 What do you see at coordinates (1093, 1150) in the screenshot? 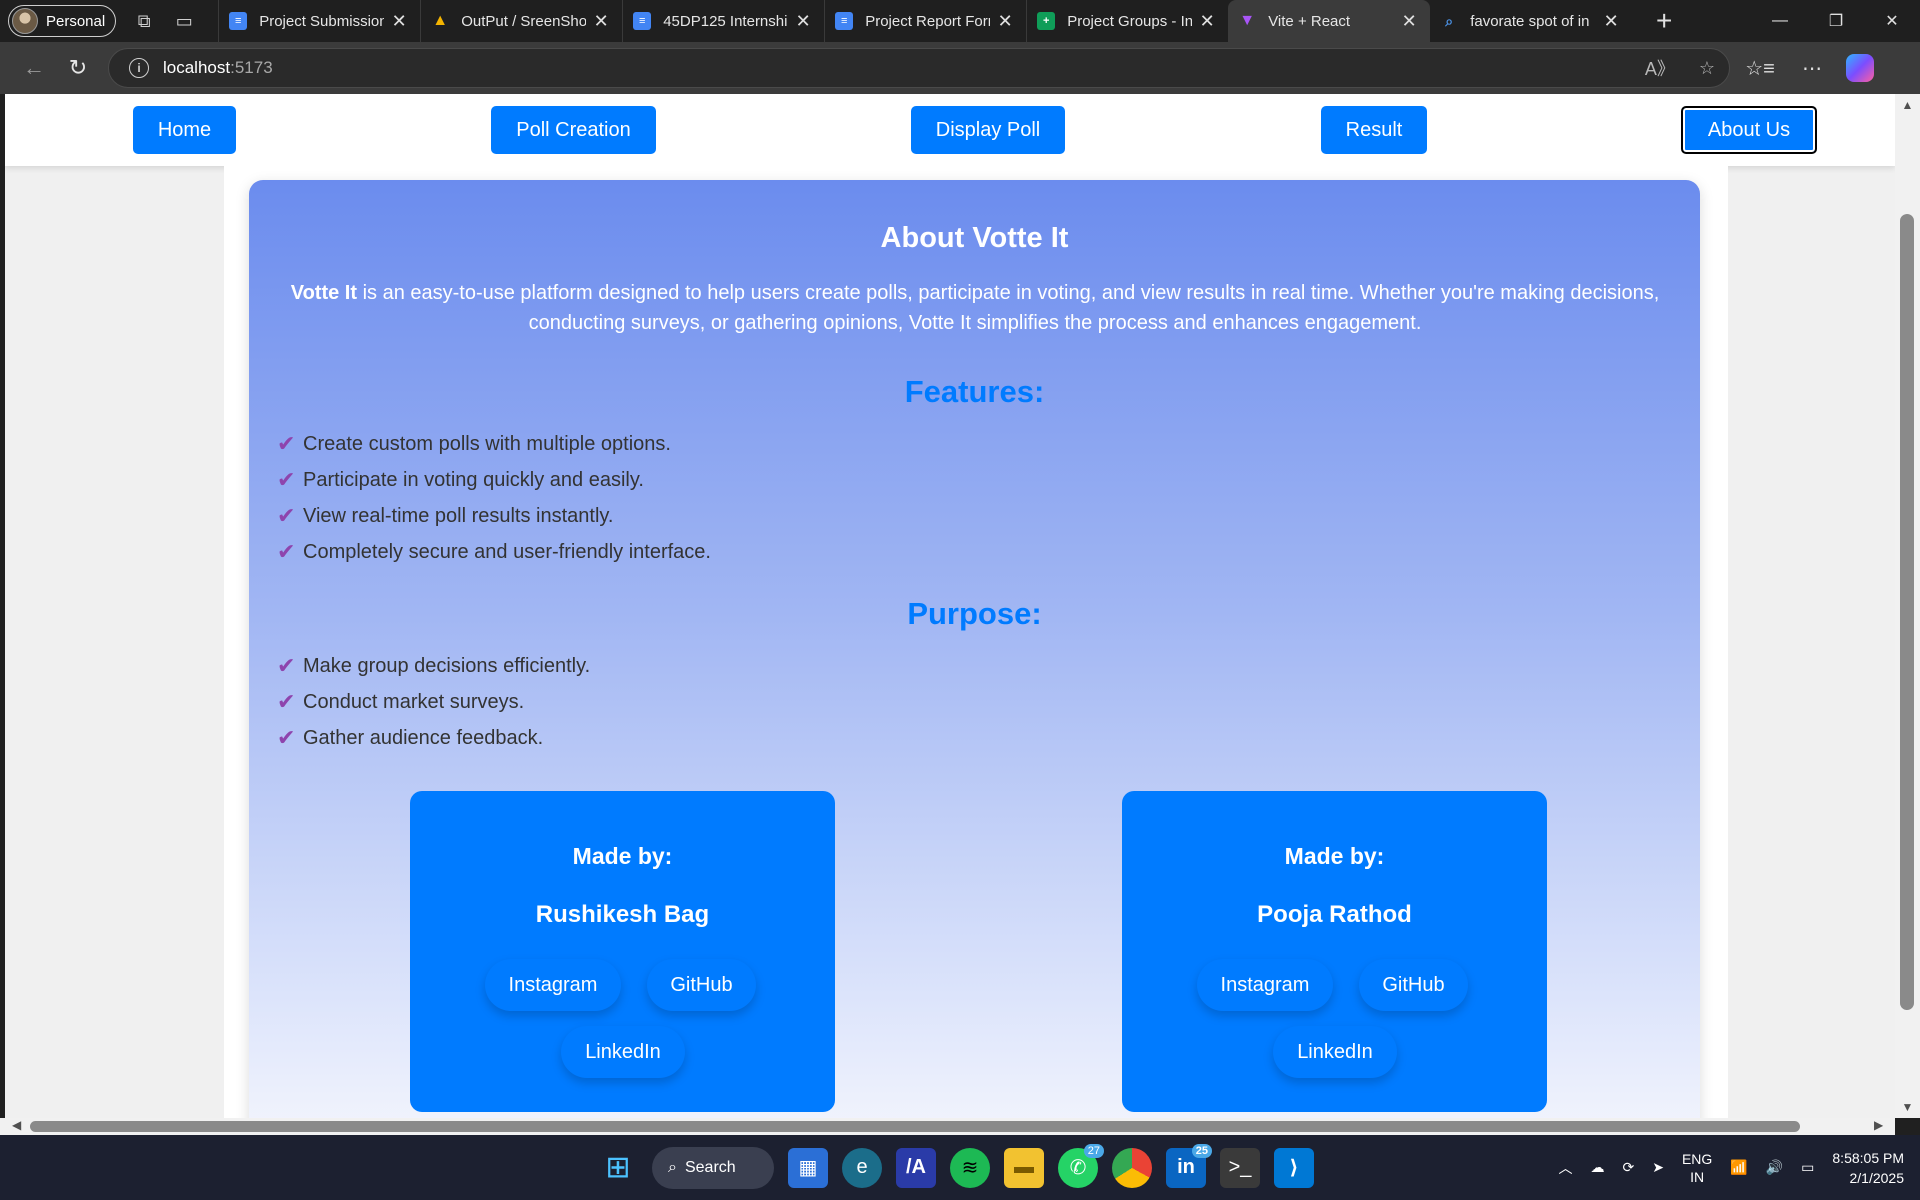
I see `whatsapp-badge: 27` at bounding box center [1093, 1150].